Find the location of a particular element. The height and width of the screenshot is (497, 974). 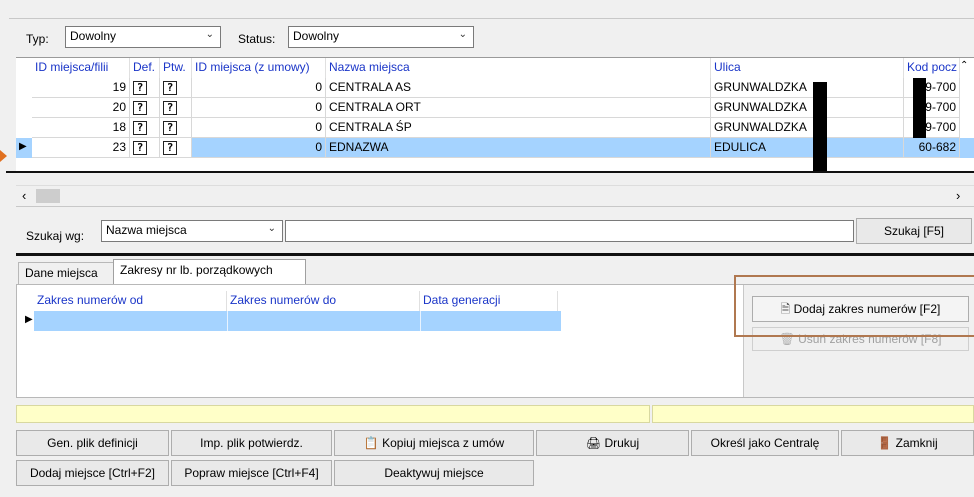

status-bar-right is located at coordinates (813, 414).